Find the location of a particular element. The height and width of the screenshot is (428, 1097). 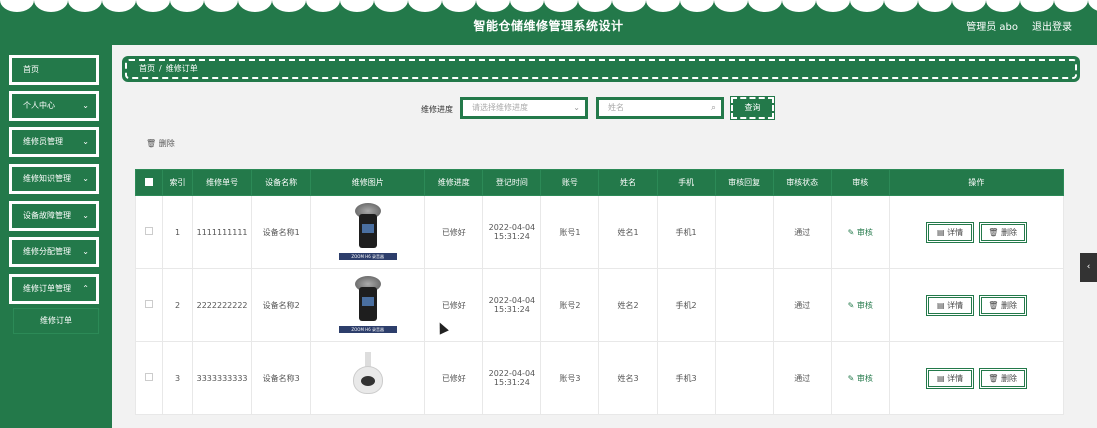

column-header: 审核 is located at coordinates (860, 182).